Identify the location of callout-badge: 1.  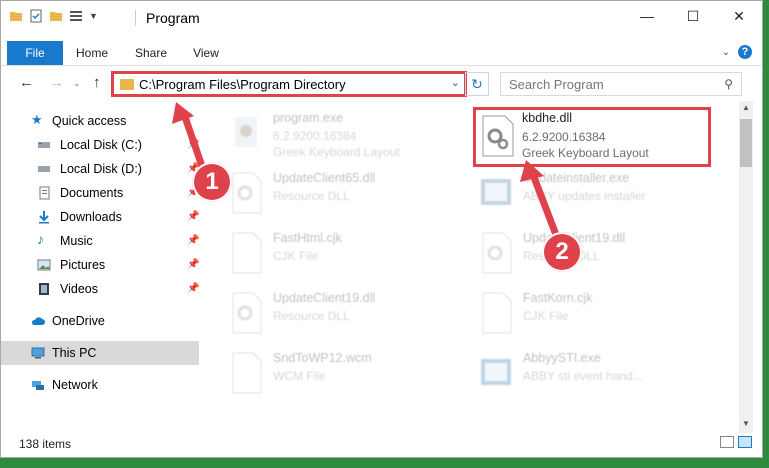
(212, 182).